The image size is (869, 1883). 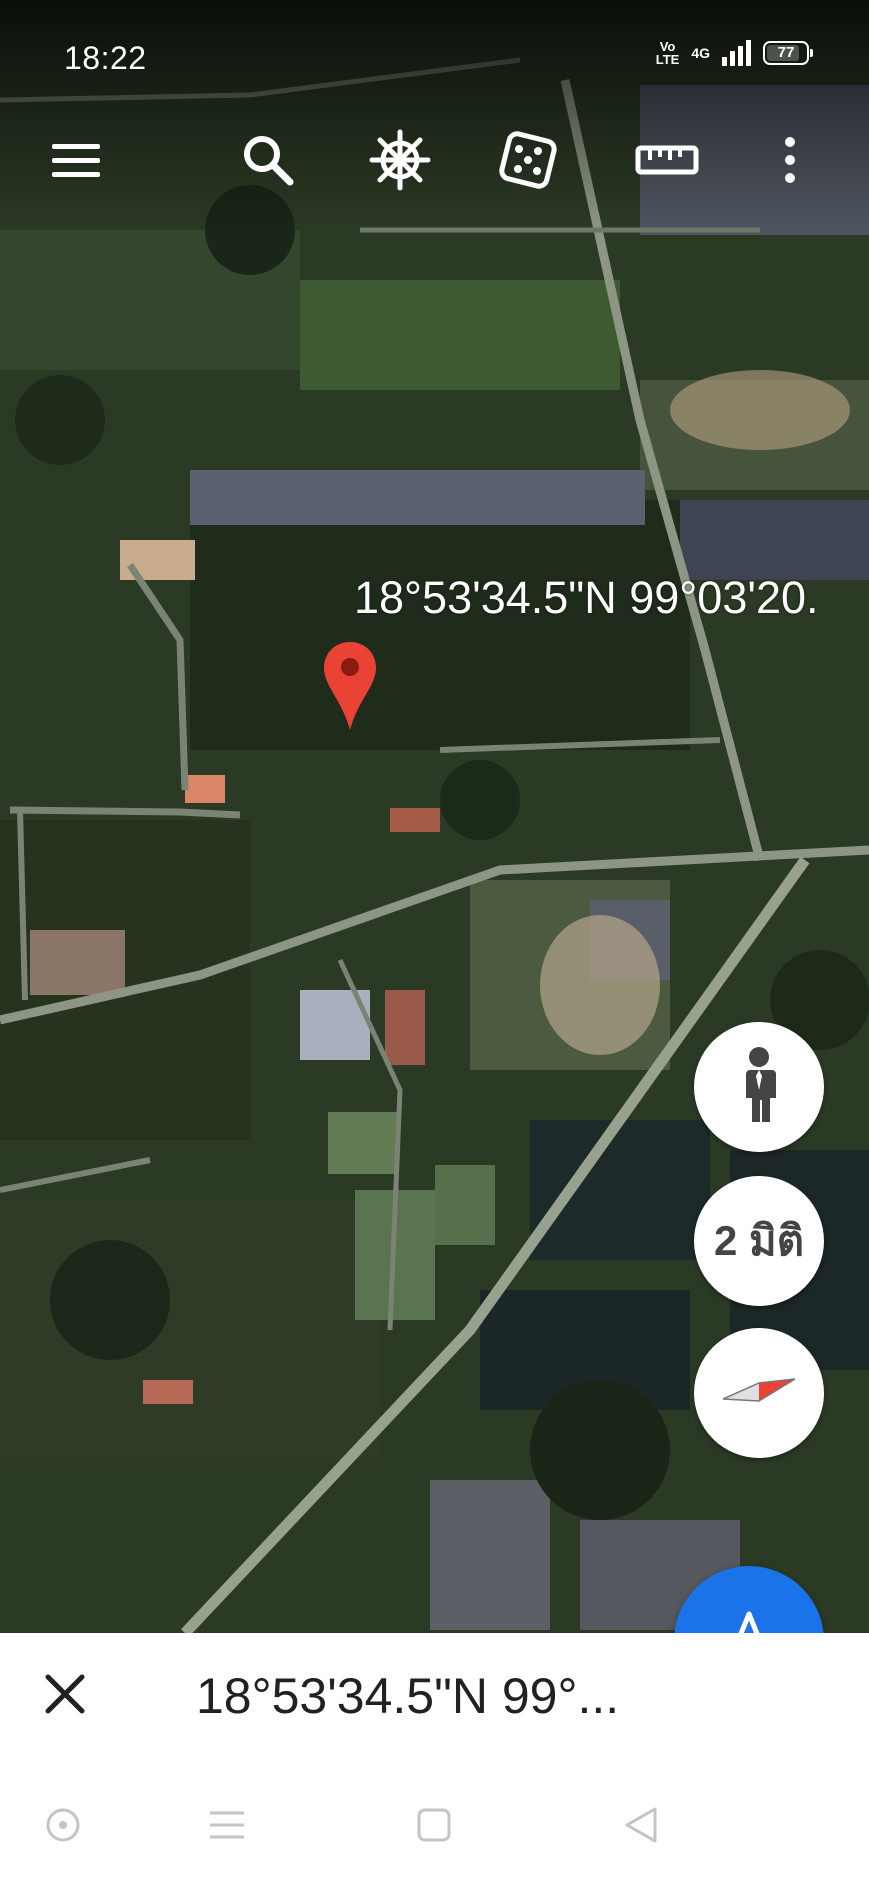 I want to click on street-view-button, so click(x=759, y=1087).